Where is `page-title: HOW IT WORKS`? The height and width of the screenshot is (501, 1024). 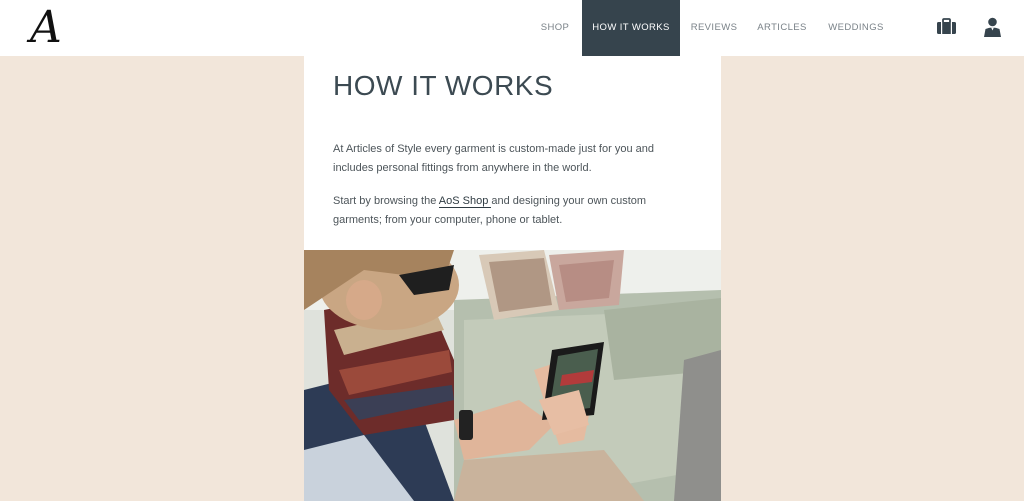 page-title: HOW IT WORKS is located at coordinates (443, 85).